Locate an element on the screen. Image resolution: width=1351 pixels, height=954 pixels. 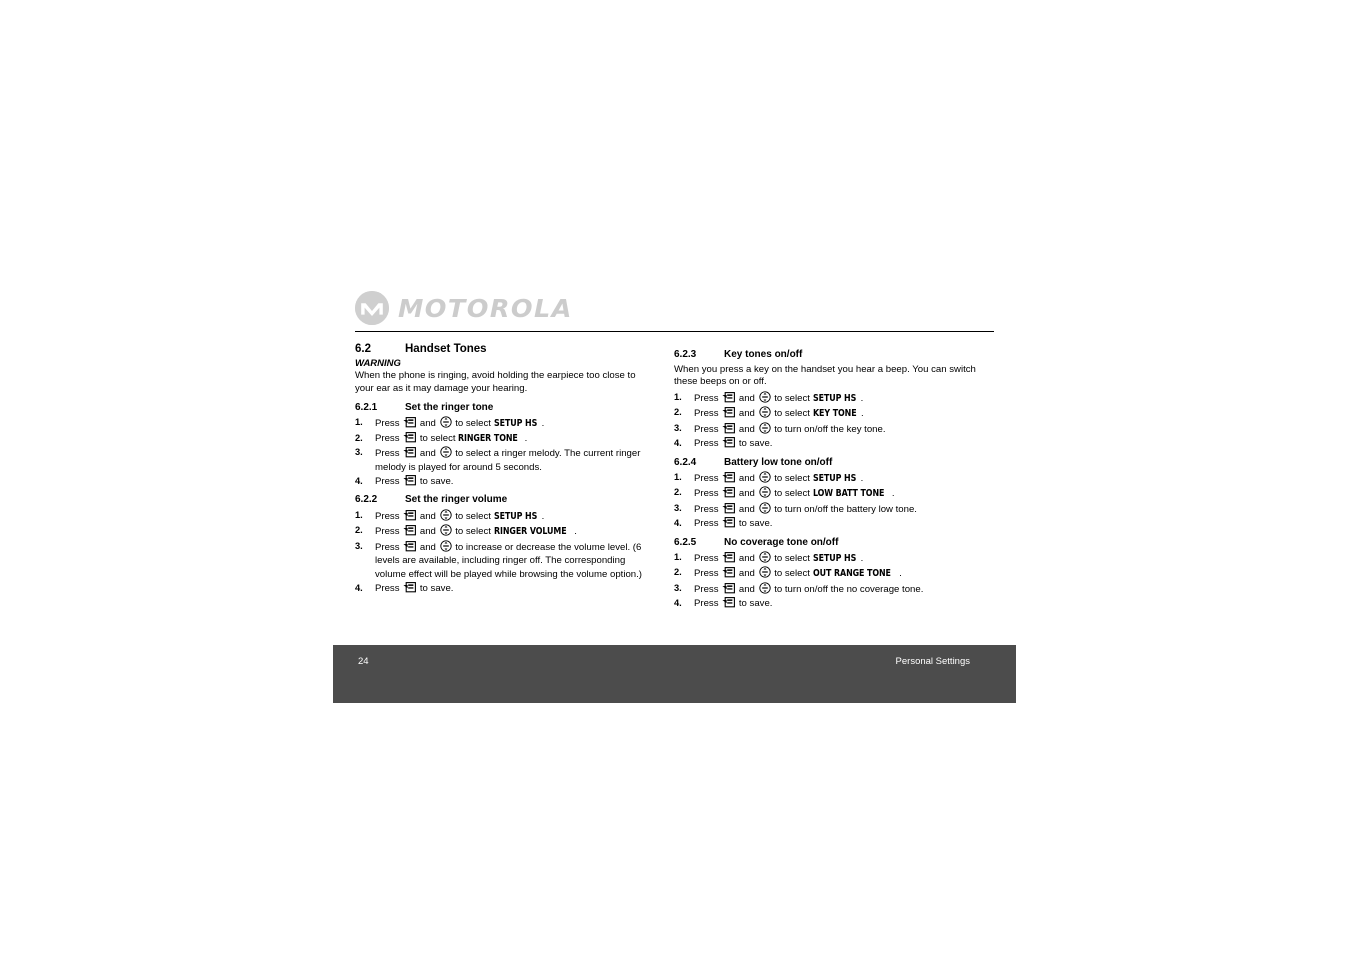
handset-display-label: RINGER TONE is located at coordinates (488, 438).